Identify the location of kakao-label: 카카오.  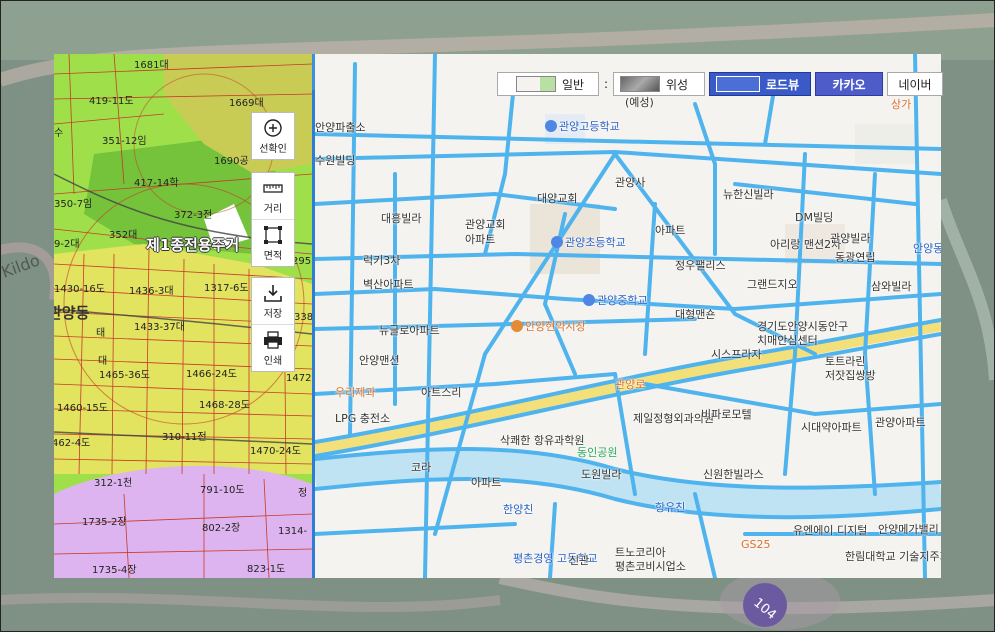
(849, 84).